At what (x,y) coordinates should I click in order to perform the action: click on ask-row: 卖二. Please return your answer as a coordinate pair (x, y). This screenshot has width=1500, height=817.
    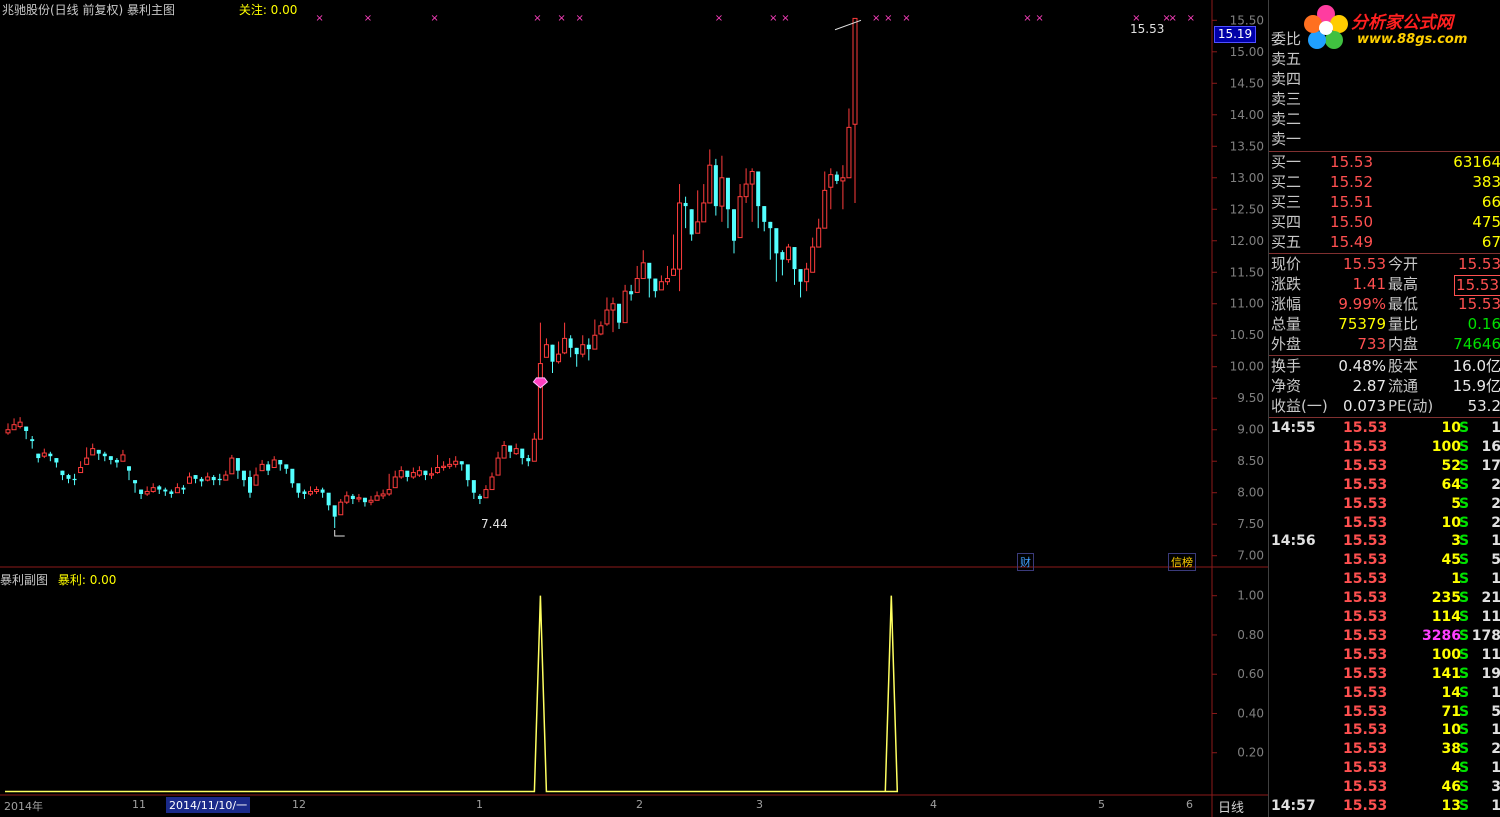
    Looking at the image, I should click on (1385, 119).